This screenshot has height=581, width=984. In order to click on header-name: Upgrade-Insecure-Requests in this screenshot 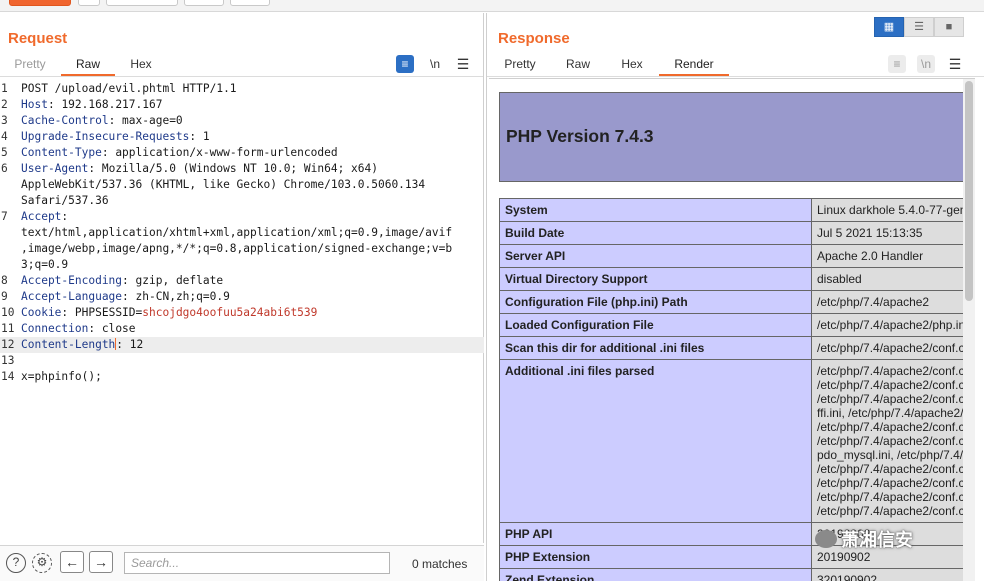, I will do `click(105, 136)`.